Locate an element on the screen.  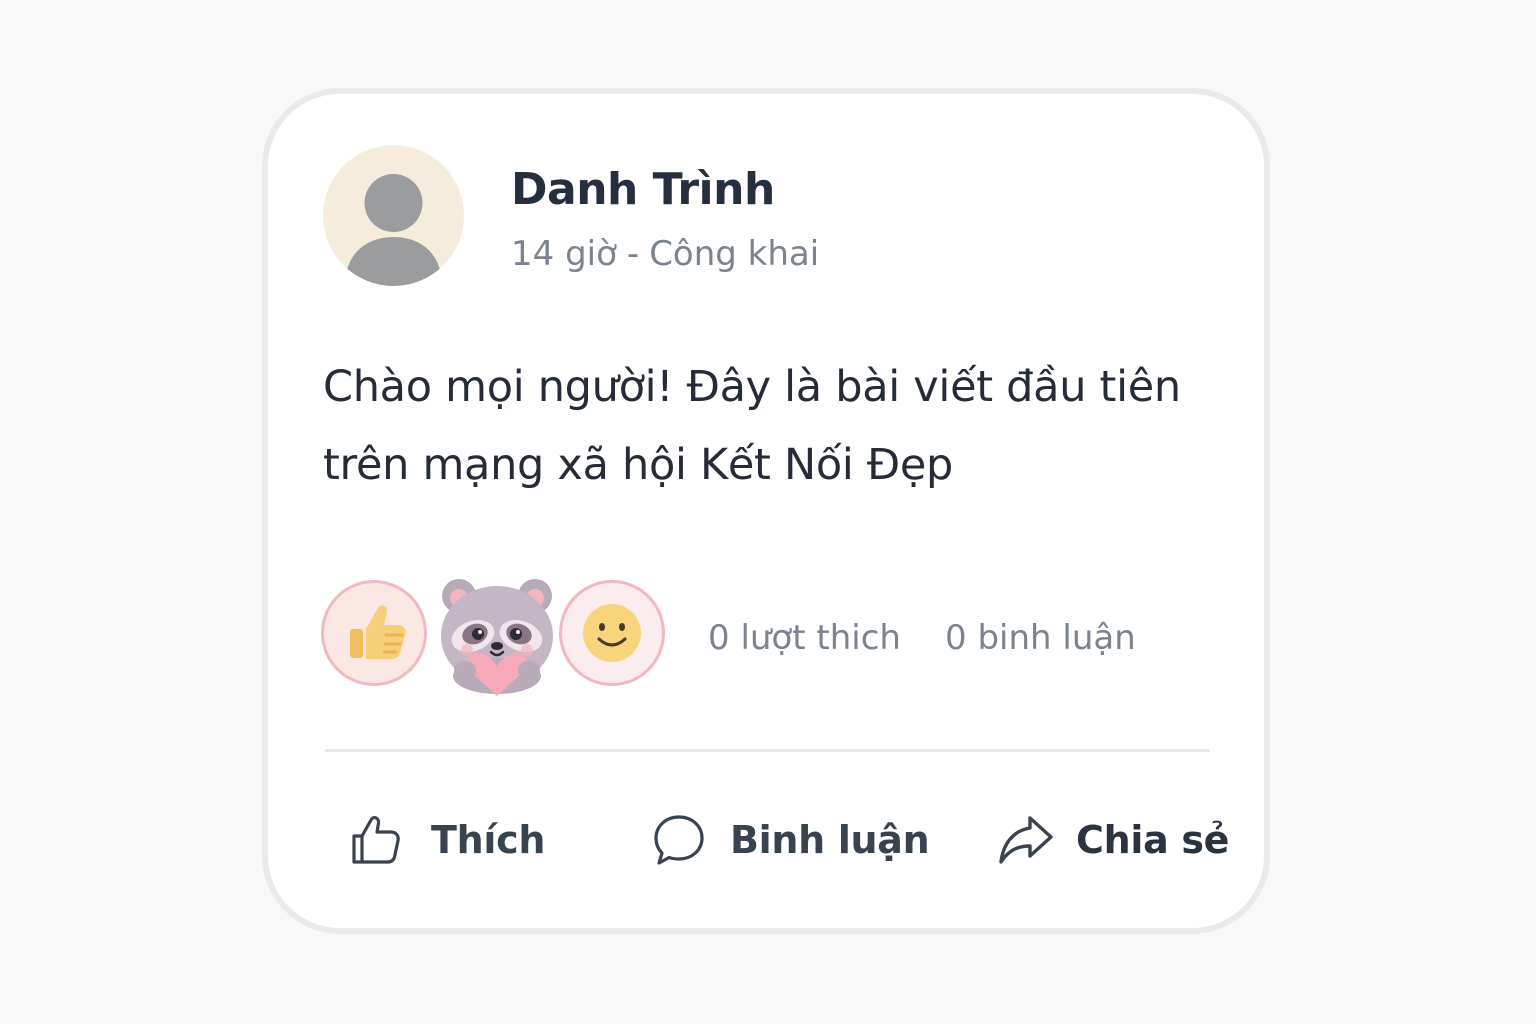
default-user-icon is located at coordinates (393, 230).